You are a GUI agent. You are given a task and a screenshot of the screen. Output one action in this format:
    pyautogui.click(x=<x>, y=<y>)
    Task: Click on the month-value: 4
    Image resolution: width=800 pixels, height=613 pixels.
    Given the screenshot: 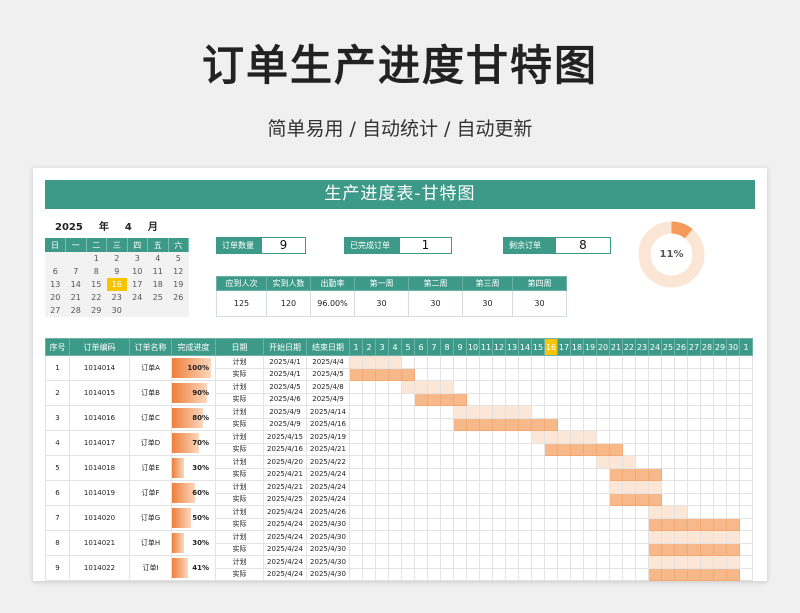 What is the action you would take?
    pyautogui.click(x=128, y=227)
    